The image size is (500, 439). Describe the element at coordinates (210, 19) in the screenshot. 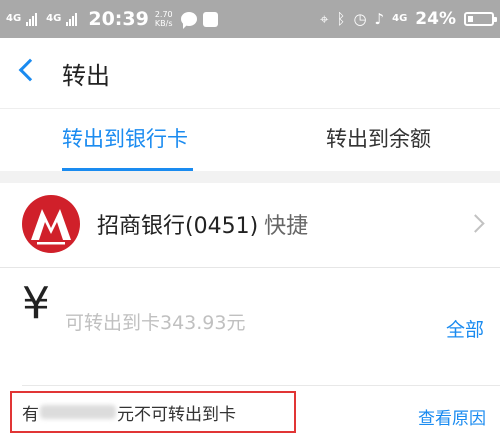

I see `app-notification-icon` at that location.